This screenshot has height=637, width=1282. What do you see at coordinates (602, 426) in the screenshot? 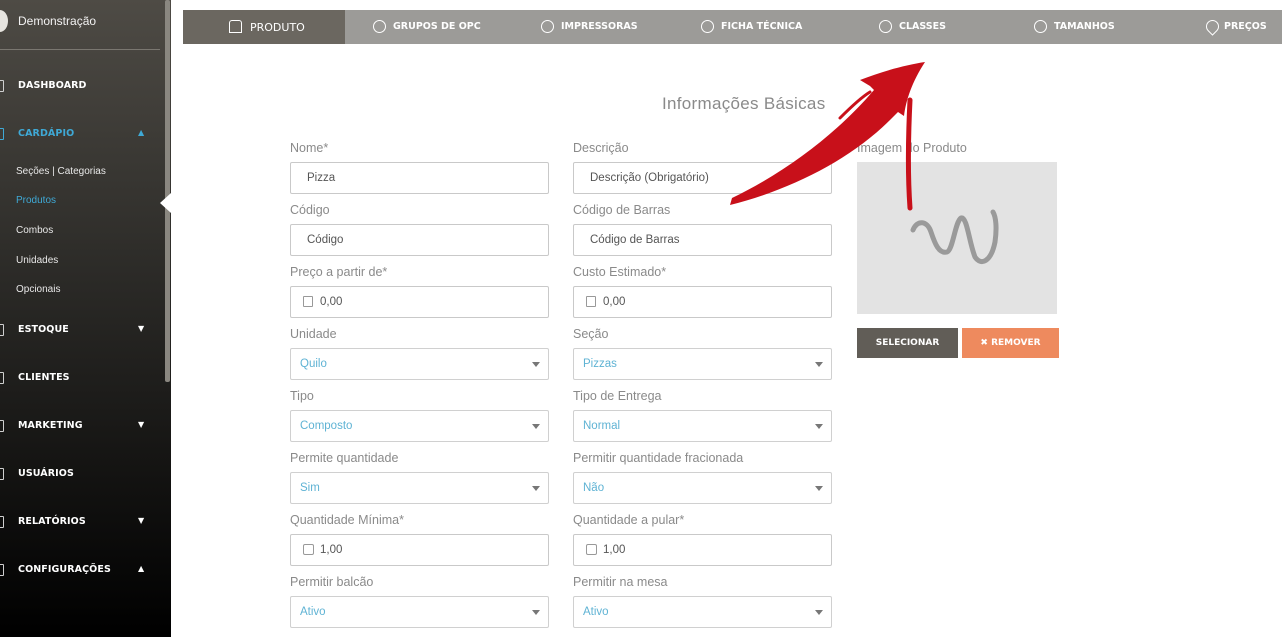
I see `tipo-entrega-value: Normal` at bounding box center [602, 426].